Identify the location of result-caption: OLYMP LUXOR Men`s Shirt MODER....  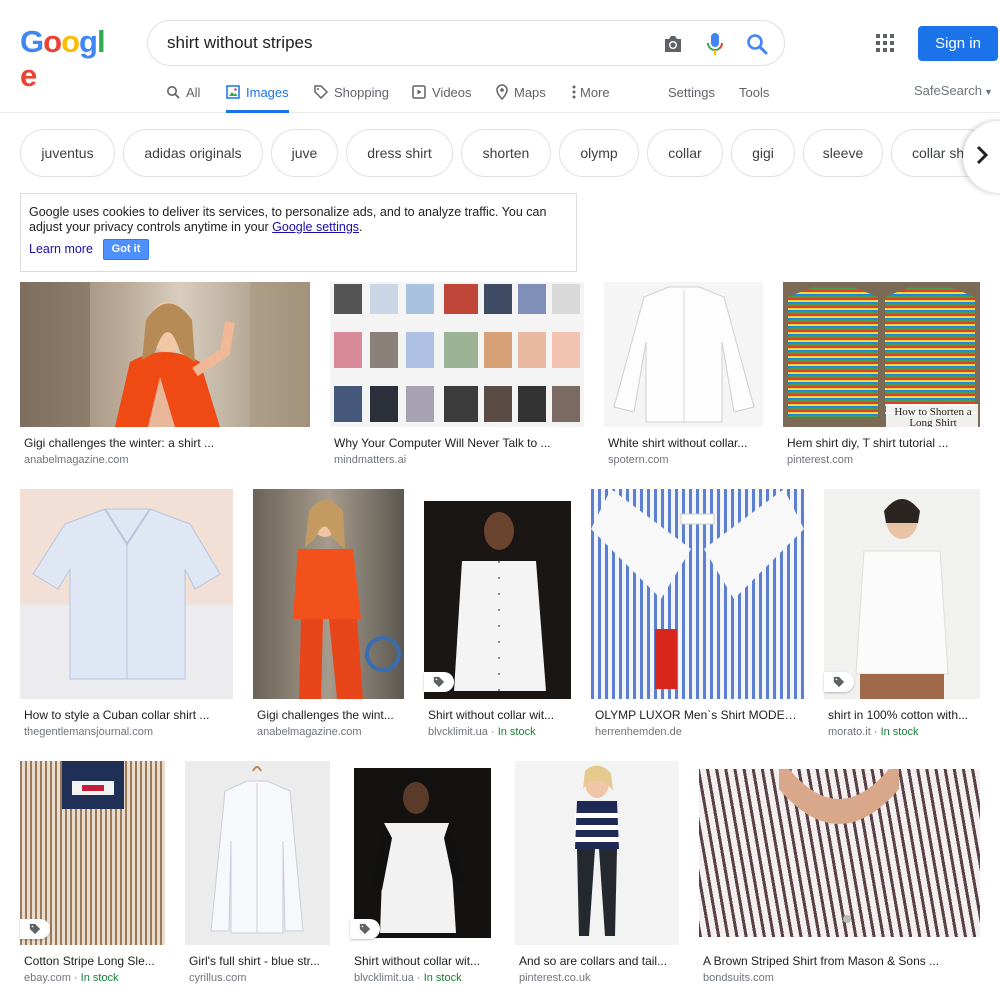
(697, 715).